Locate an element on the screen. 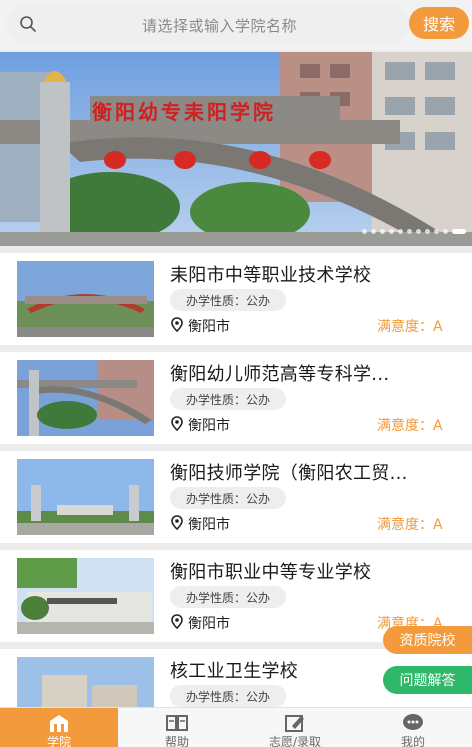 This screenshot has height=747, width=472. qualified-schools-button: 资质院校 is located at coordinates (427, 640).